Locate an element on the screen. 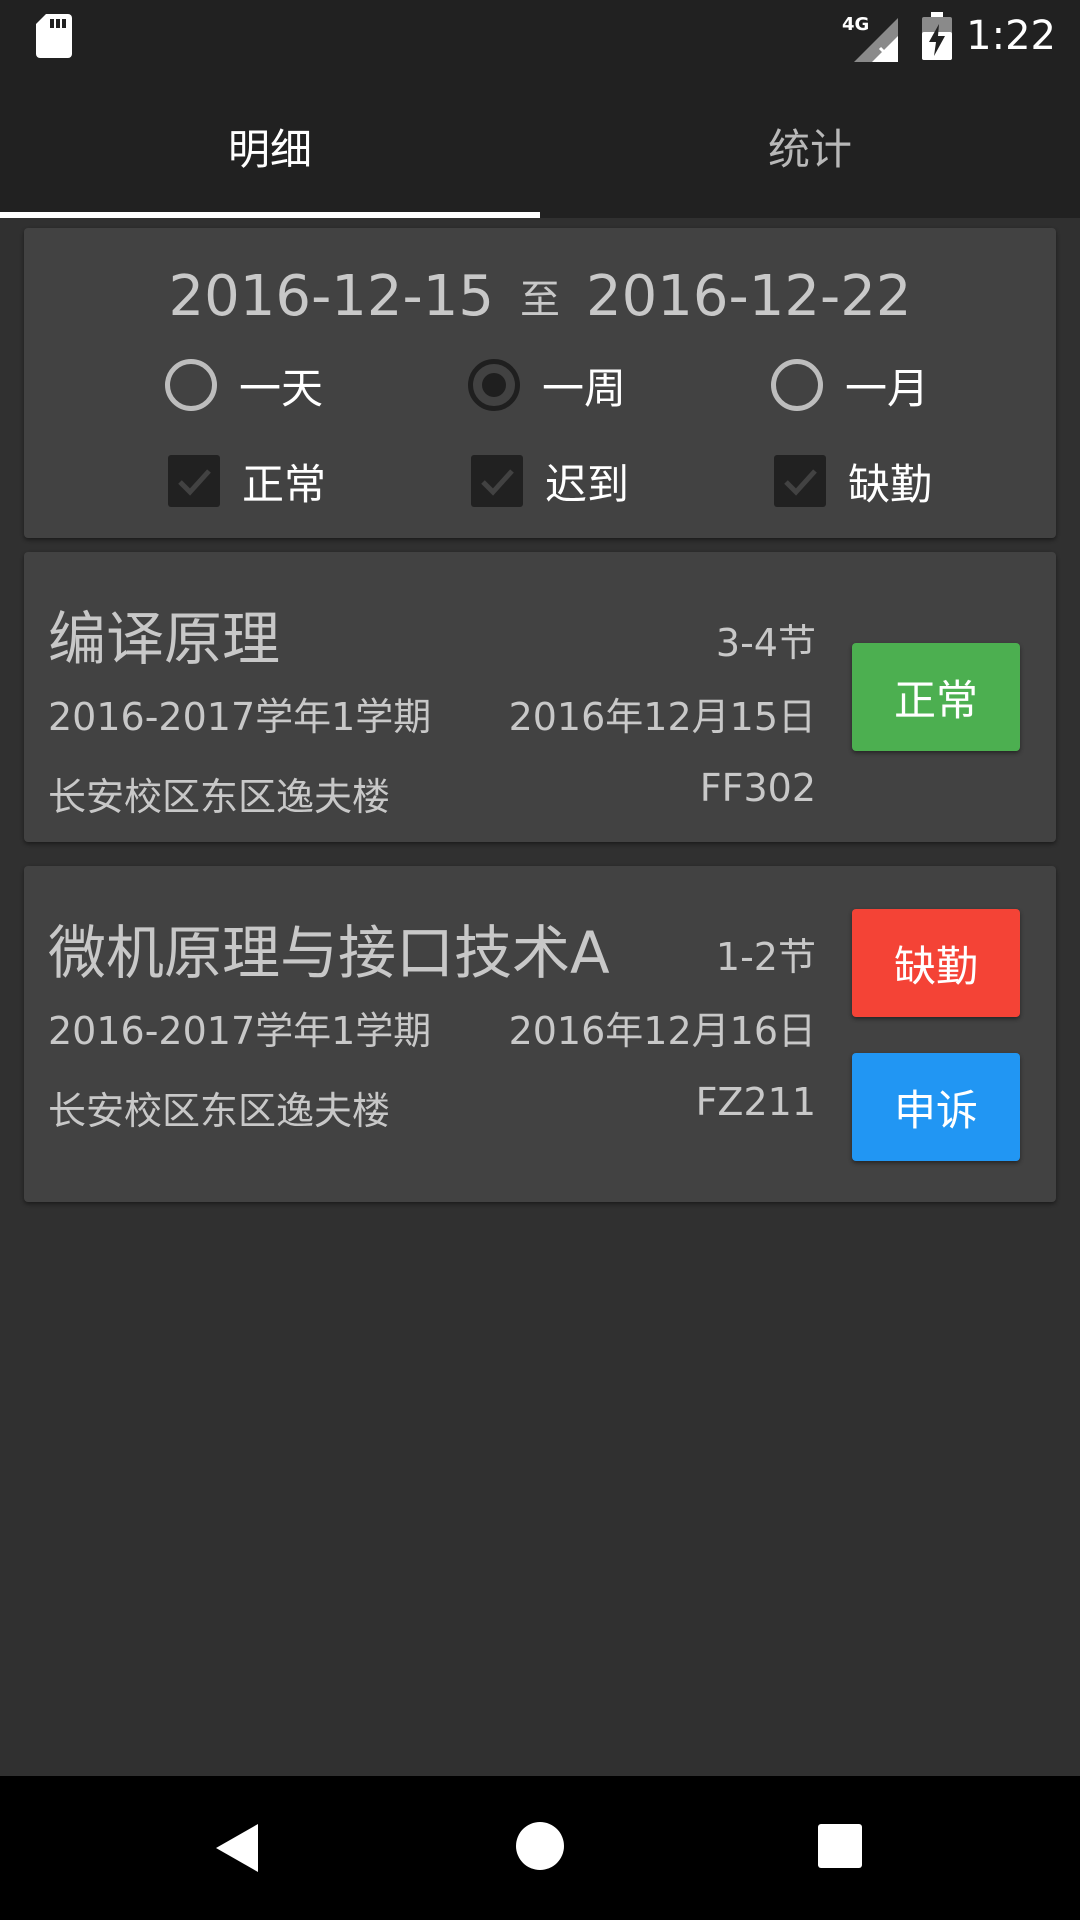 This screenshot has width=1080, height=1920. end-date: 2016-12-22 is located at coordinates (748, 296).